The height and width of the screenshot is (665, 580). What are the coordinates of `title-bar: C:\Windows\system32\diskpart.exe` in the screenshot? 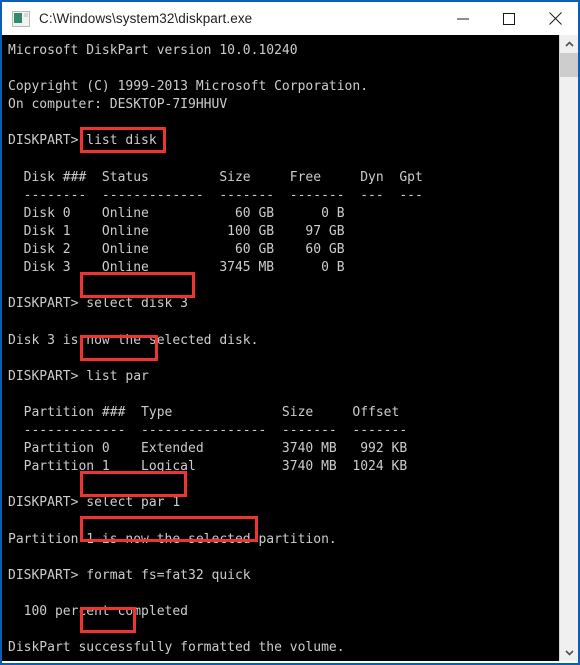 It's located at (290, 17).